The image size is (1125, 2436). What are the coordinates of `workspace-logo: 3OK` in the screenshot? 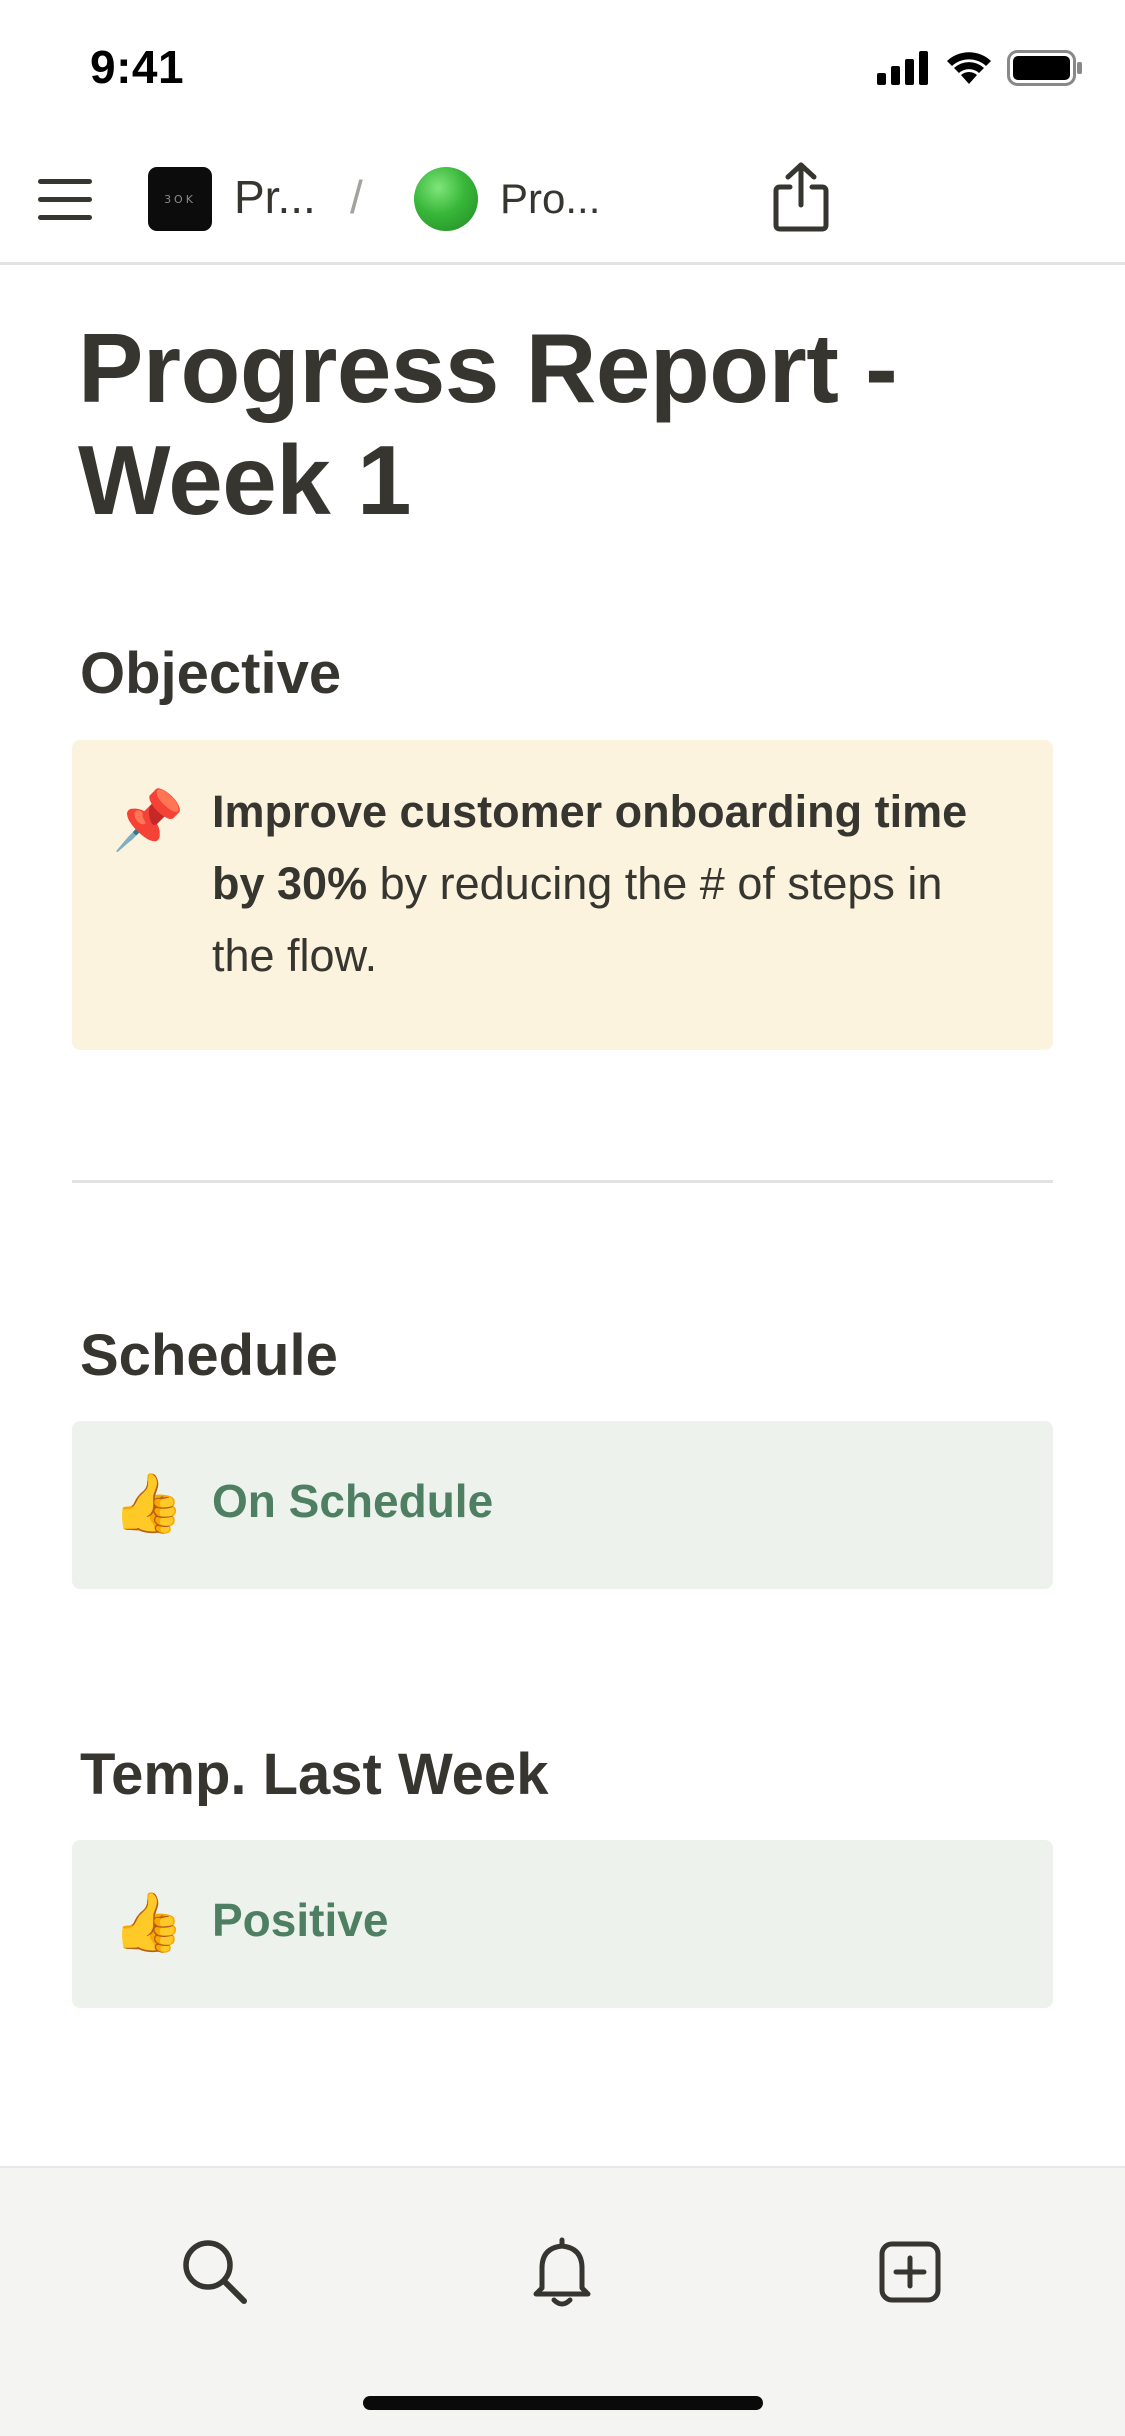 It's located at (180, 199).